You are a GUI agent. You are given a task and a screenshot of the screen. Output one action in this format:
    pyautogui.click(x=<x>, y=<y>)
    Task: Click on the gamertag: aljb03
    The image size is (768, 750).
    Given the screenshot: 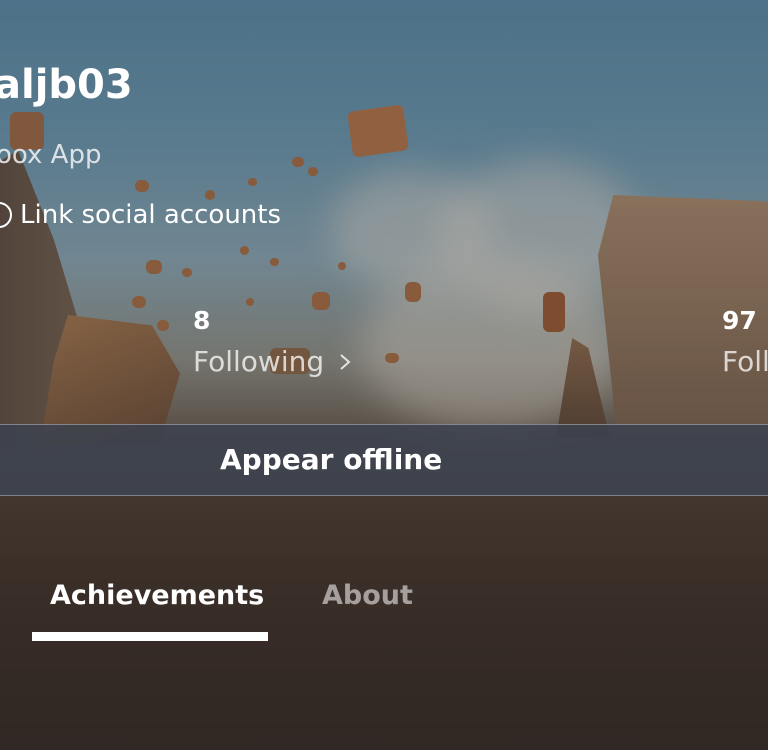 What is the action you would take?
    pyautogui.click(x=66, y=85)
    